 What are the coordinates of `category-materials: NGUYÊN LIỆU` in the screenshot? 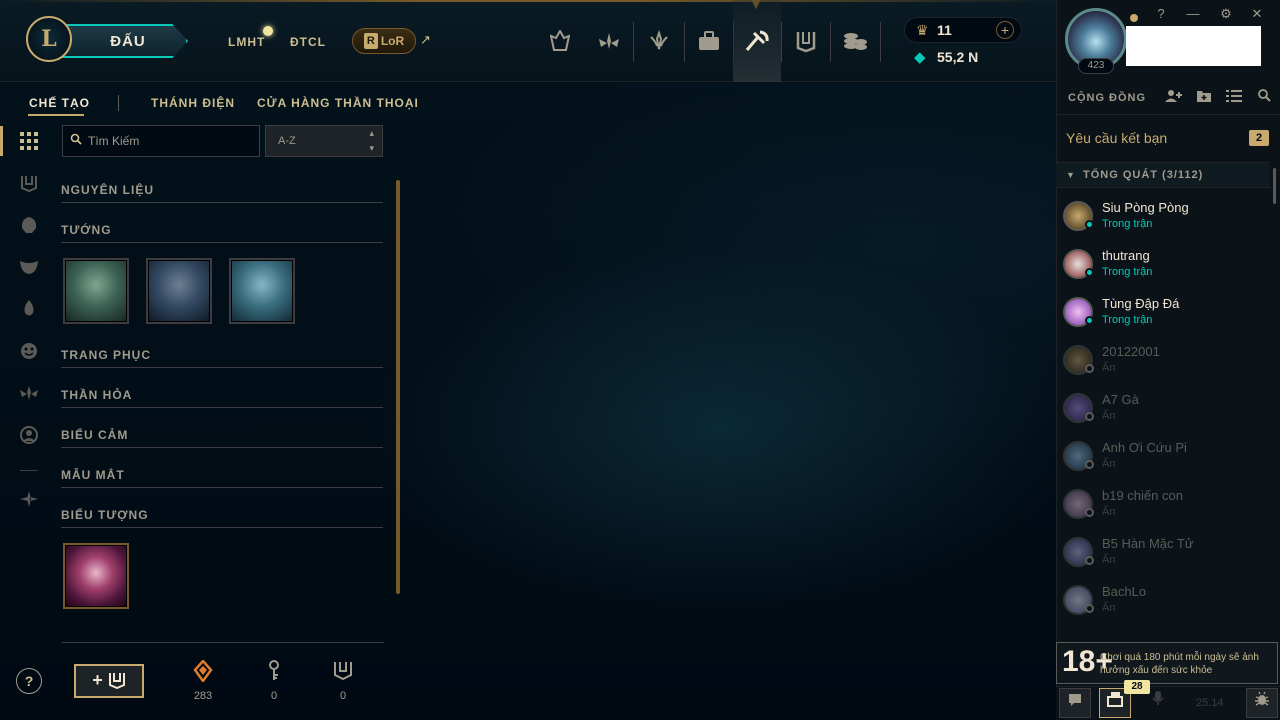 It's located at (107, 190).